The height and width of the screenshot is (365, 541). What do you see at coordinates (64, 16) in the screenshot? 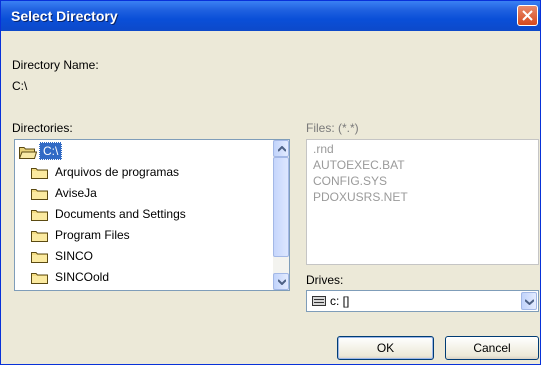
I see `window-title: Select Directory` at bounding box center [64, 16].